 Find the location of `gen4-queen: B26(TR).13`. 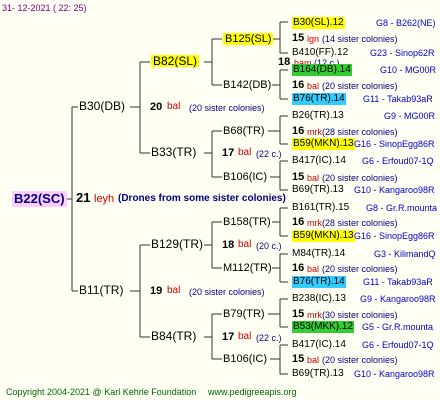

gen4-queen: B26(TR).13 is located at coordinates (318, 116).